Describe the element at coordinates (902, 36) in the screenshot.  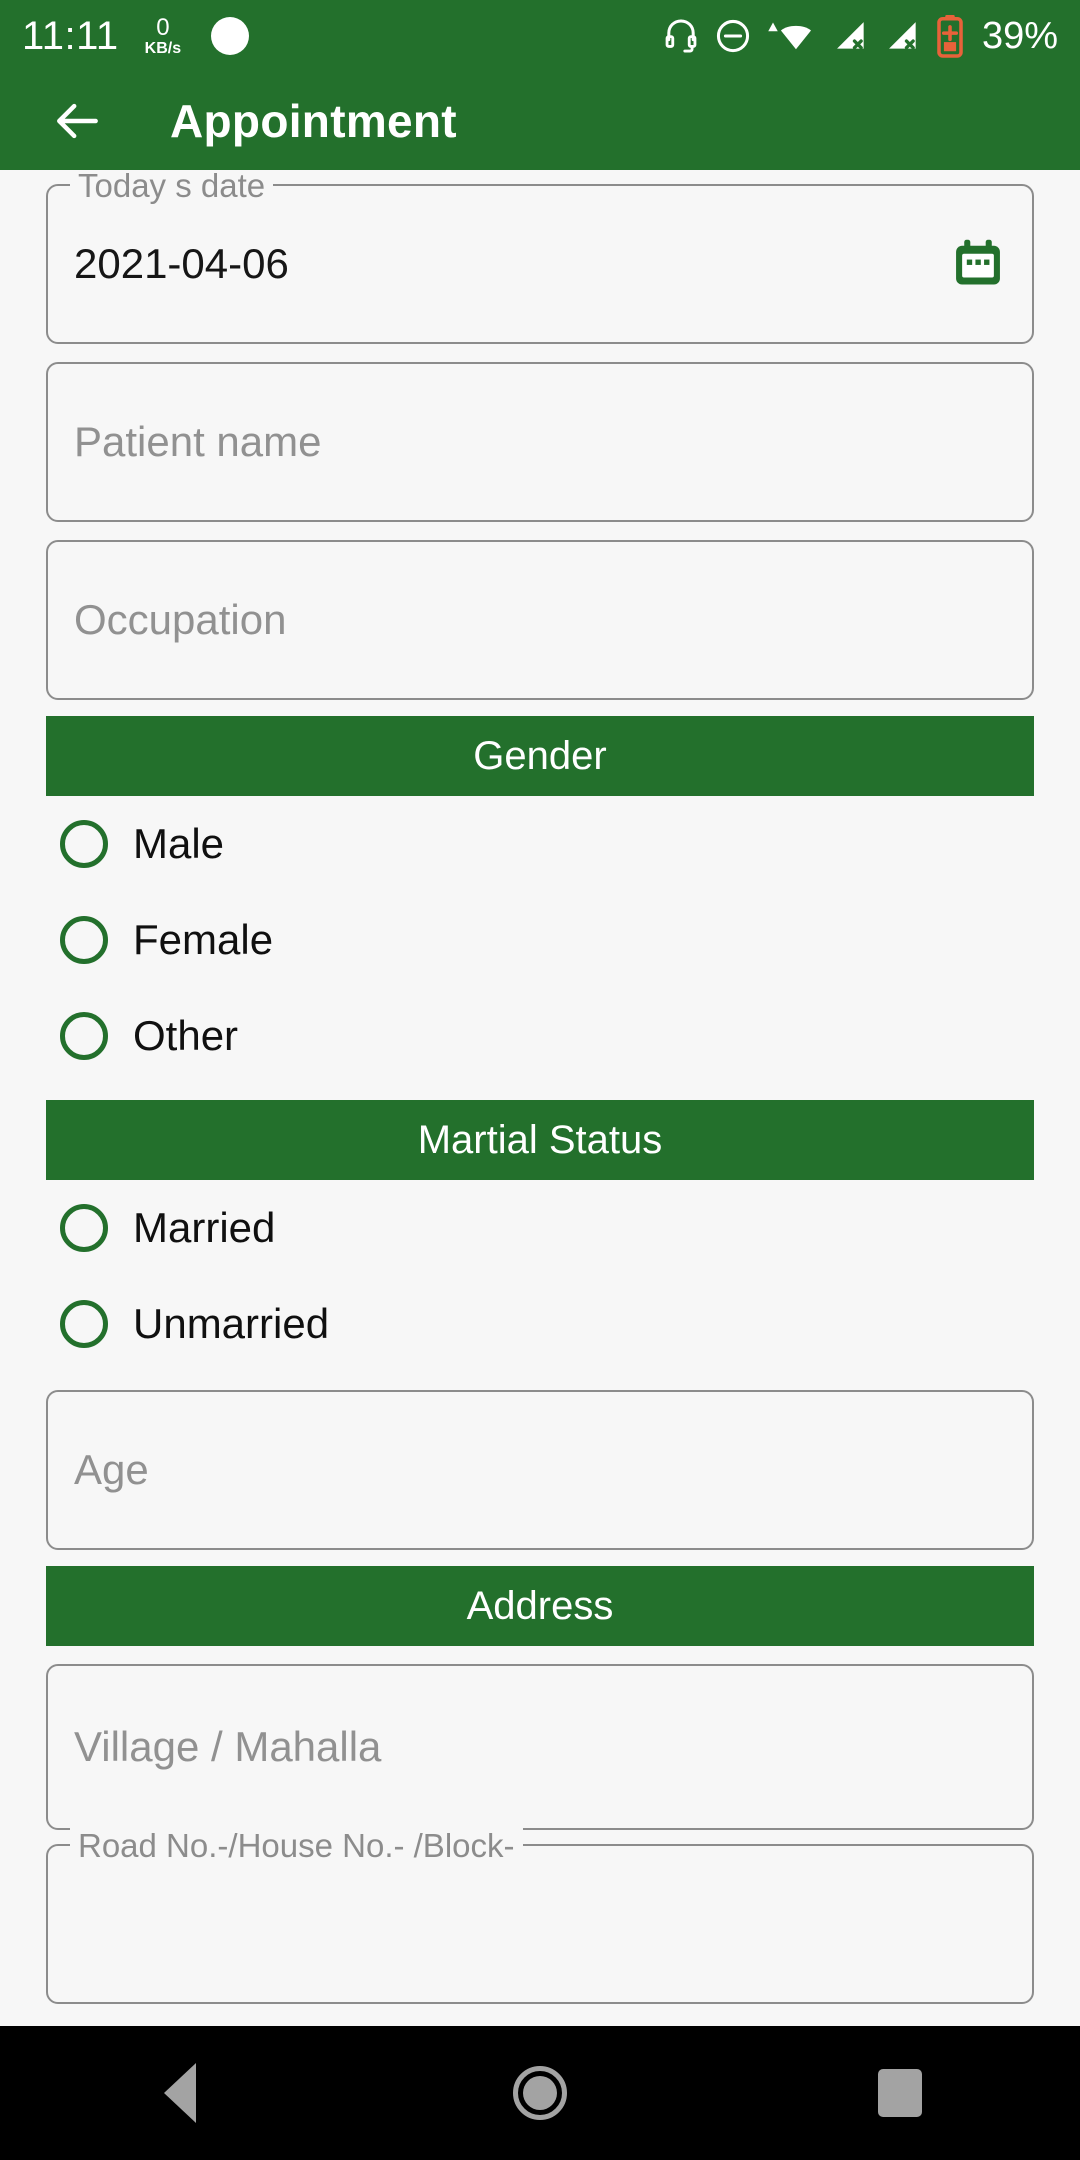
I see `signal-sim2-no-service-icon` at that location.